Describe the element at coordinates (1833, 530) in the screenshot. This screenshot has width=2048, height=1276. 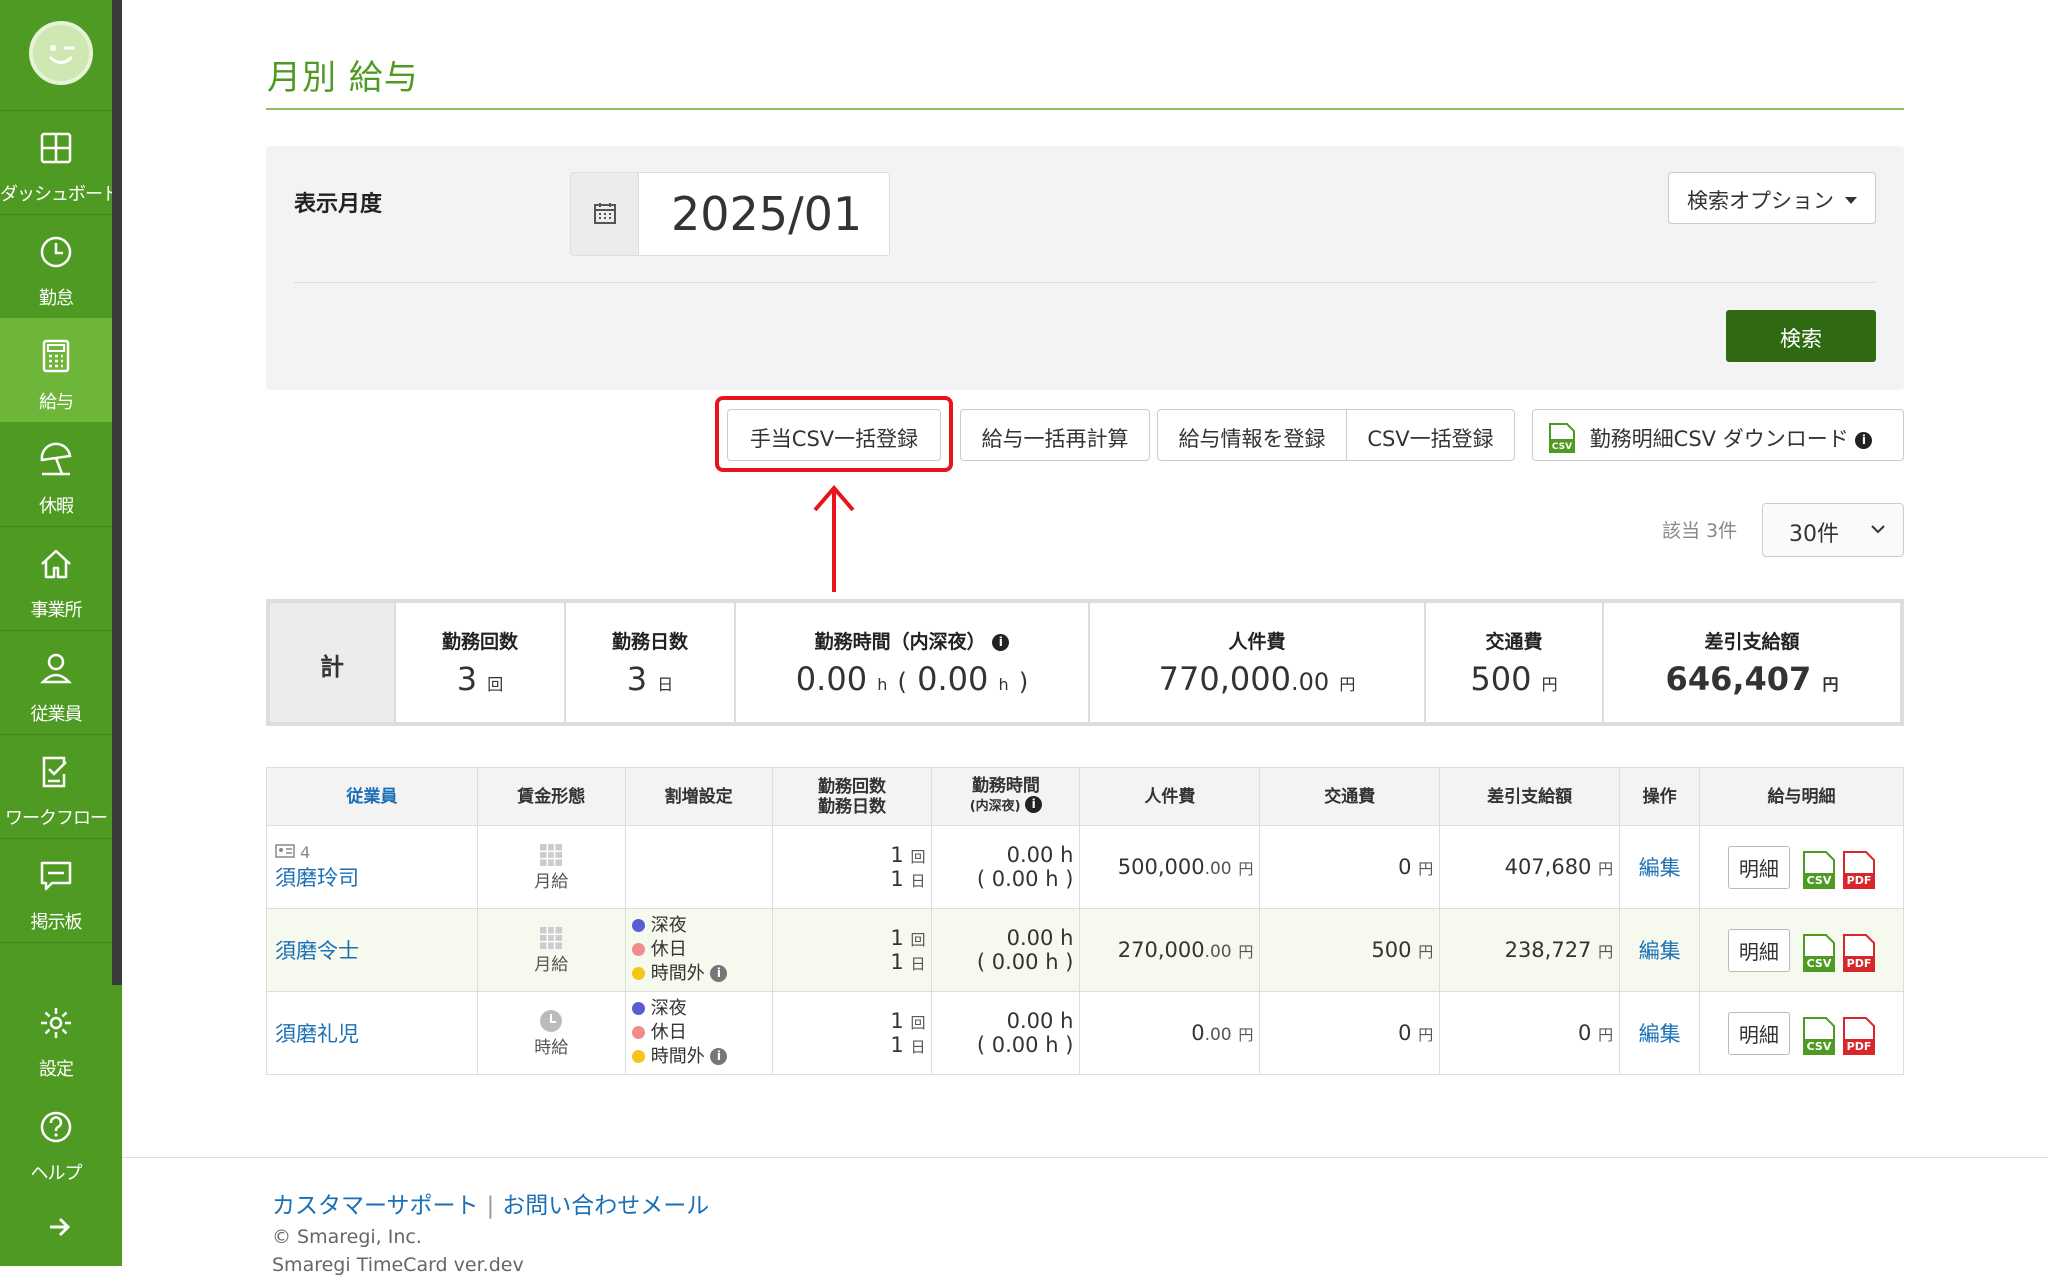
I see `per-page-select: 30件` at that location.